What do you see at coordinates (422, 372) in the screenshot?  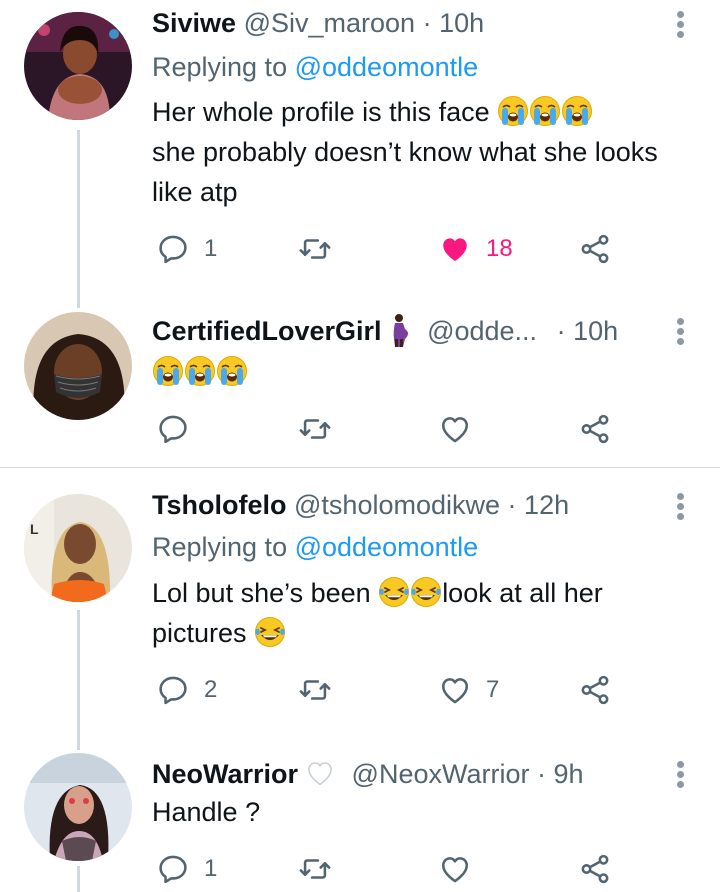 I see `tweet-text` at bounding box center [422, 372].